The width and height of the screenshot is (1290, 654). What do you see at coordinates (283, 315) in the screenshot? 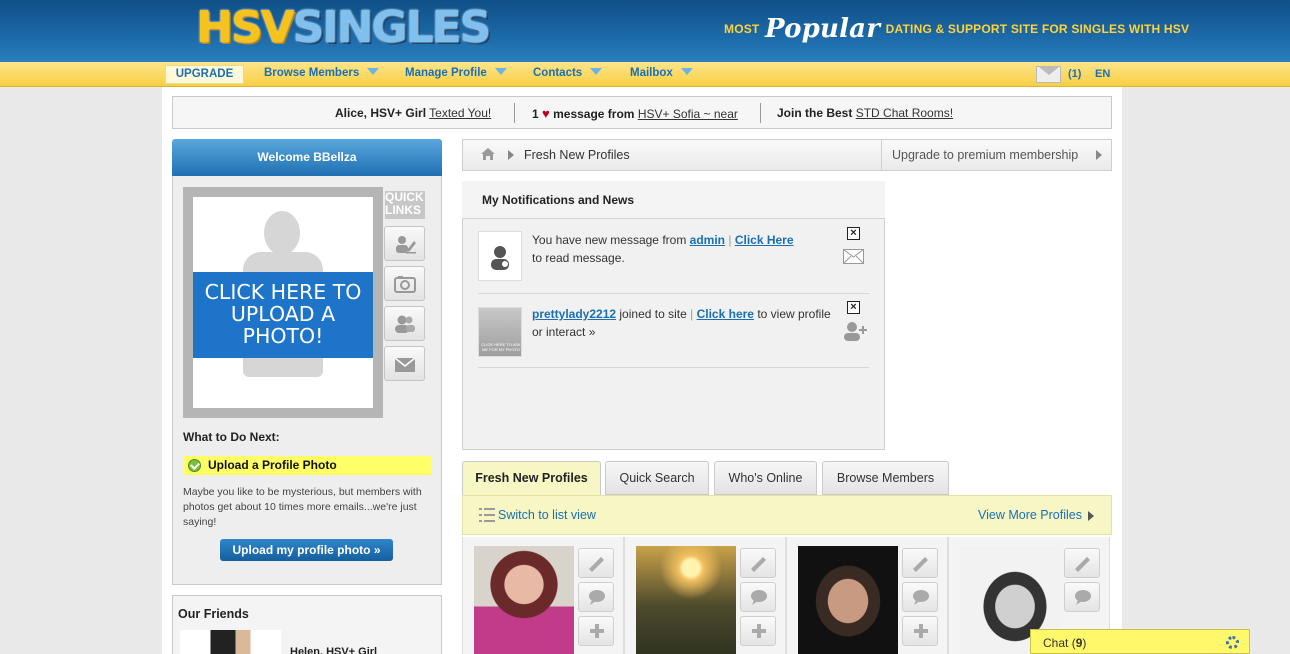
I see `upload-photo-cta: CLICK HERE TO UPLOAD A PHOTO!` at bounding box center [283, 315].